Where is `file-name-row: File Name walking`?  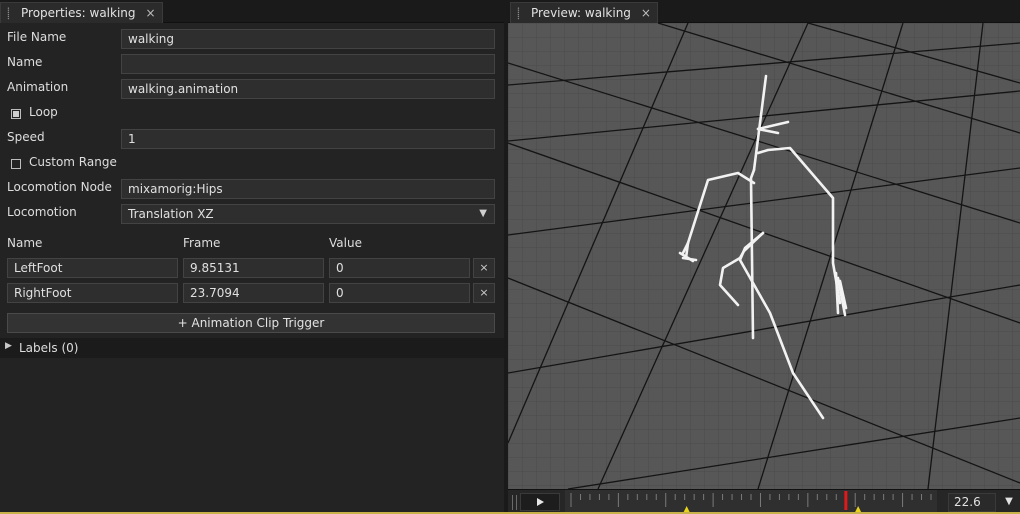 file-name-row: File Name walking is located at coordinates (252, 38).